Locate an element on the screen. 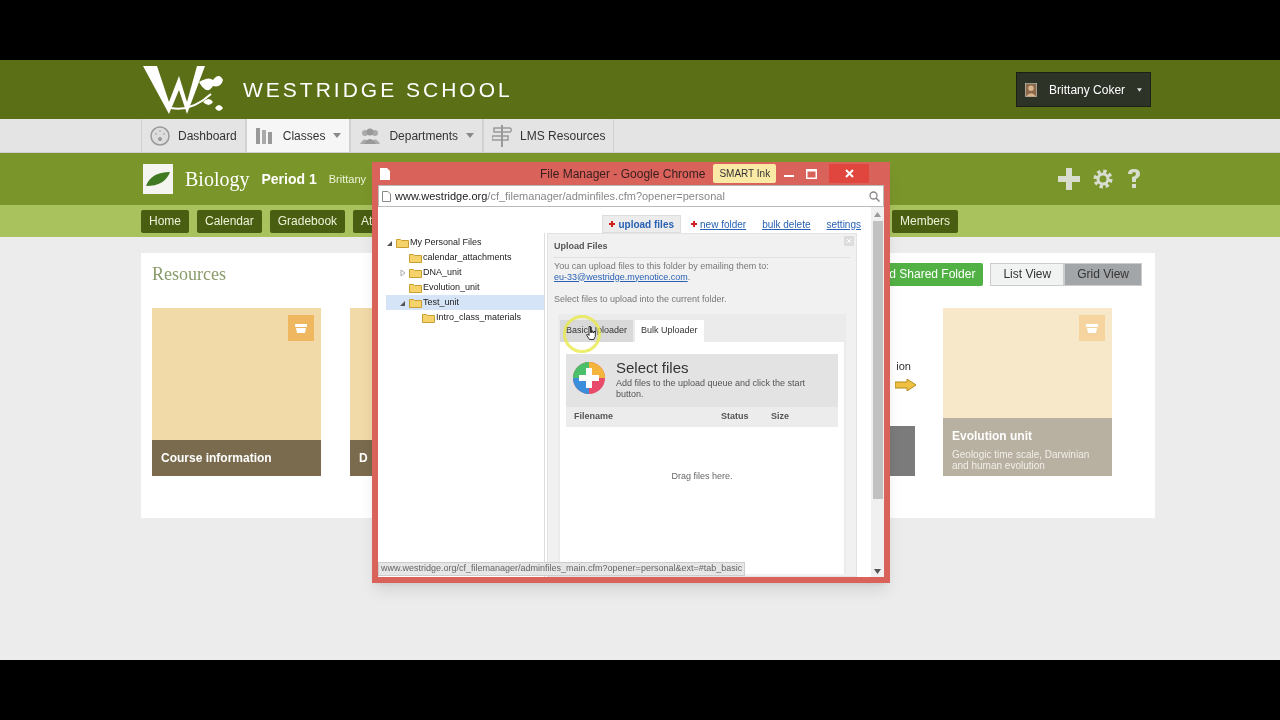  uploader-tab: Bulk Uploader is located at coordinates (669, 331).